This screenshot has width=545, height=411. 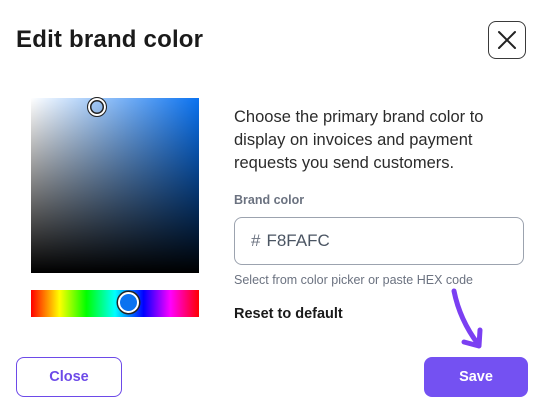 I want to click on save-button: Save, so click(x=476, y=377).